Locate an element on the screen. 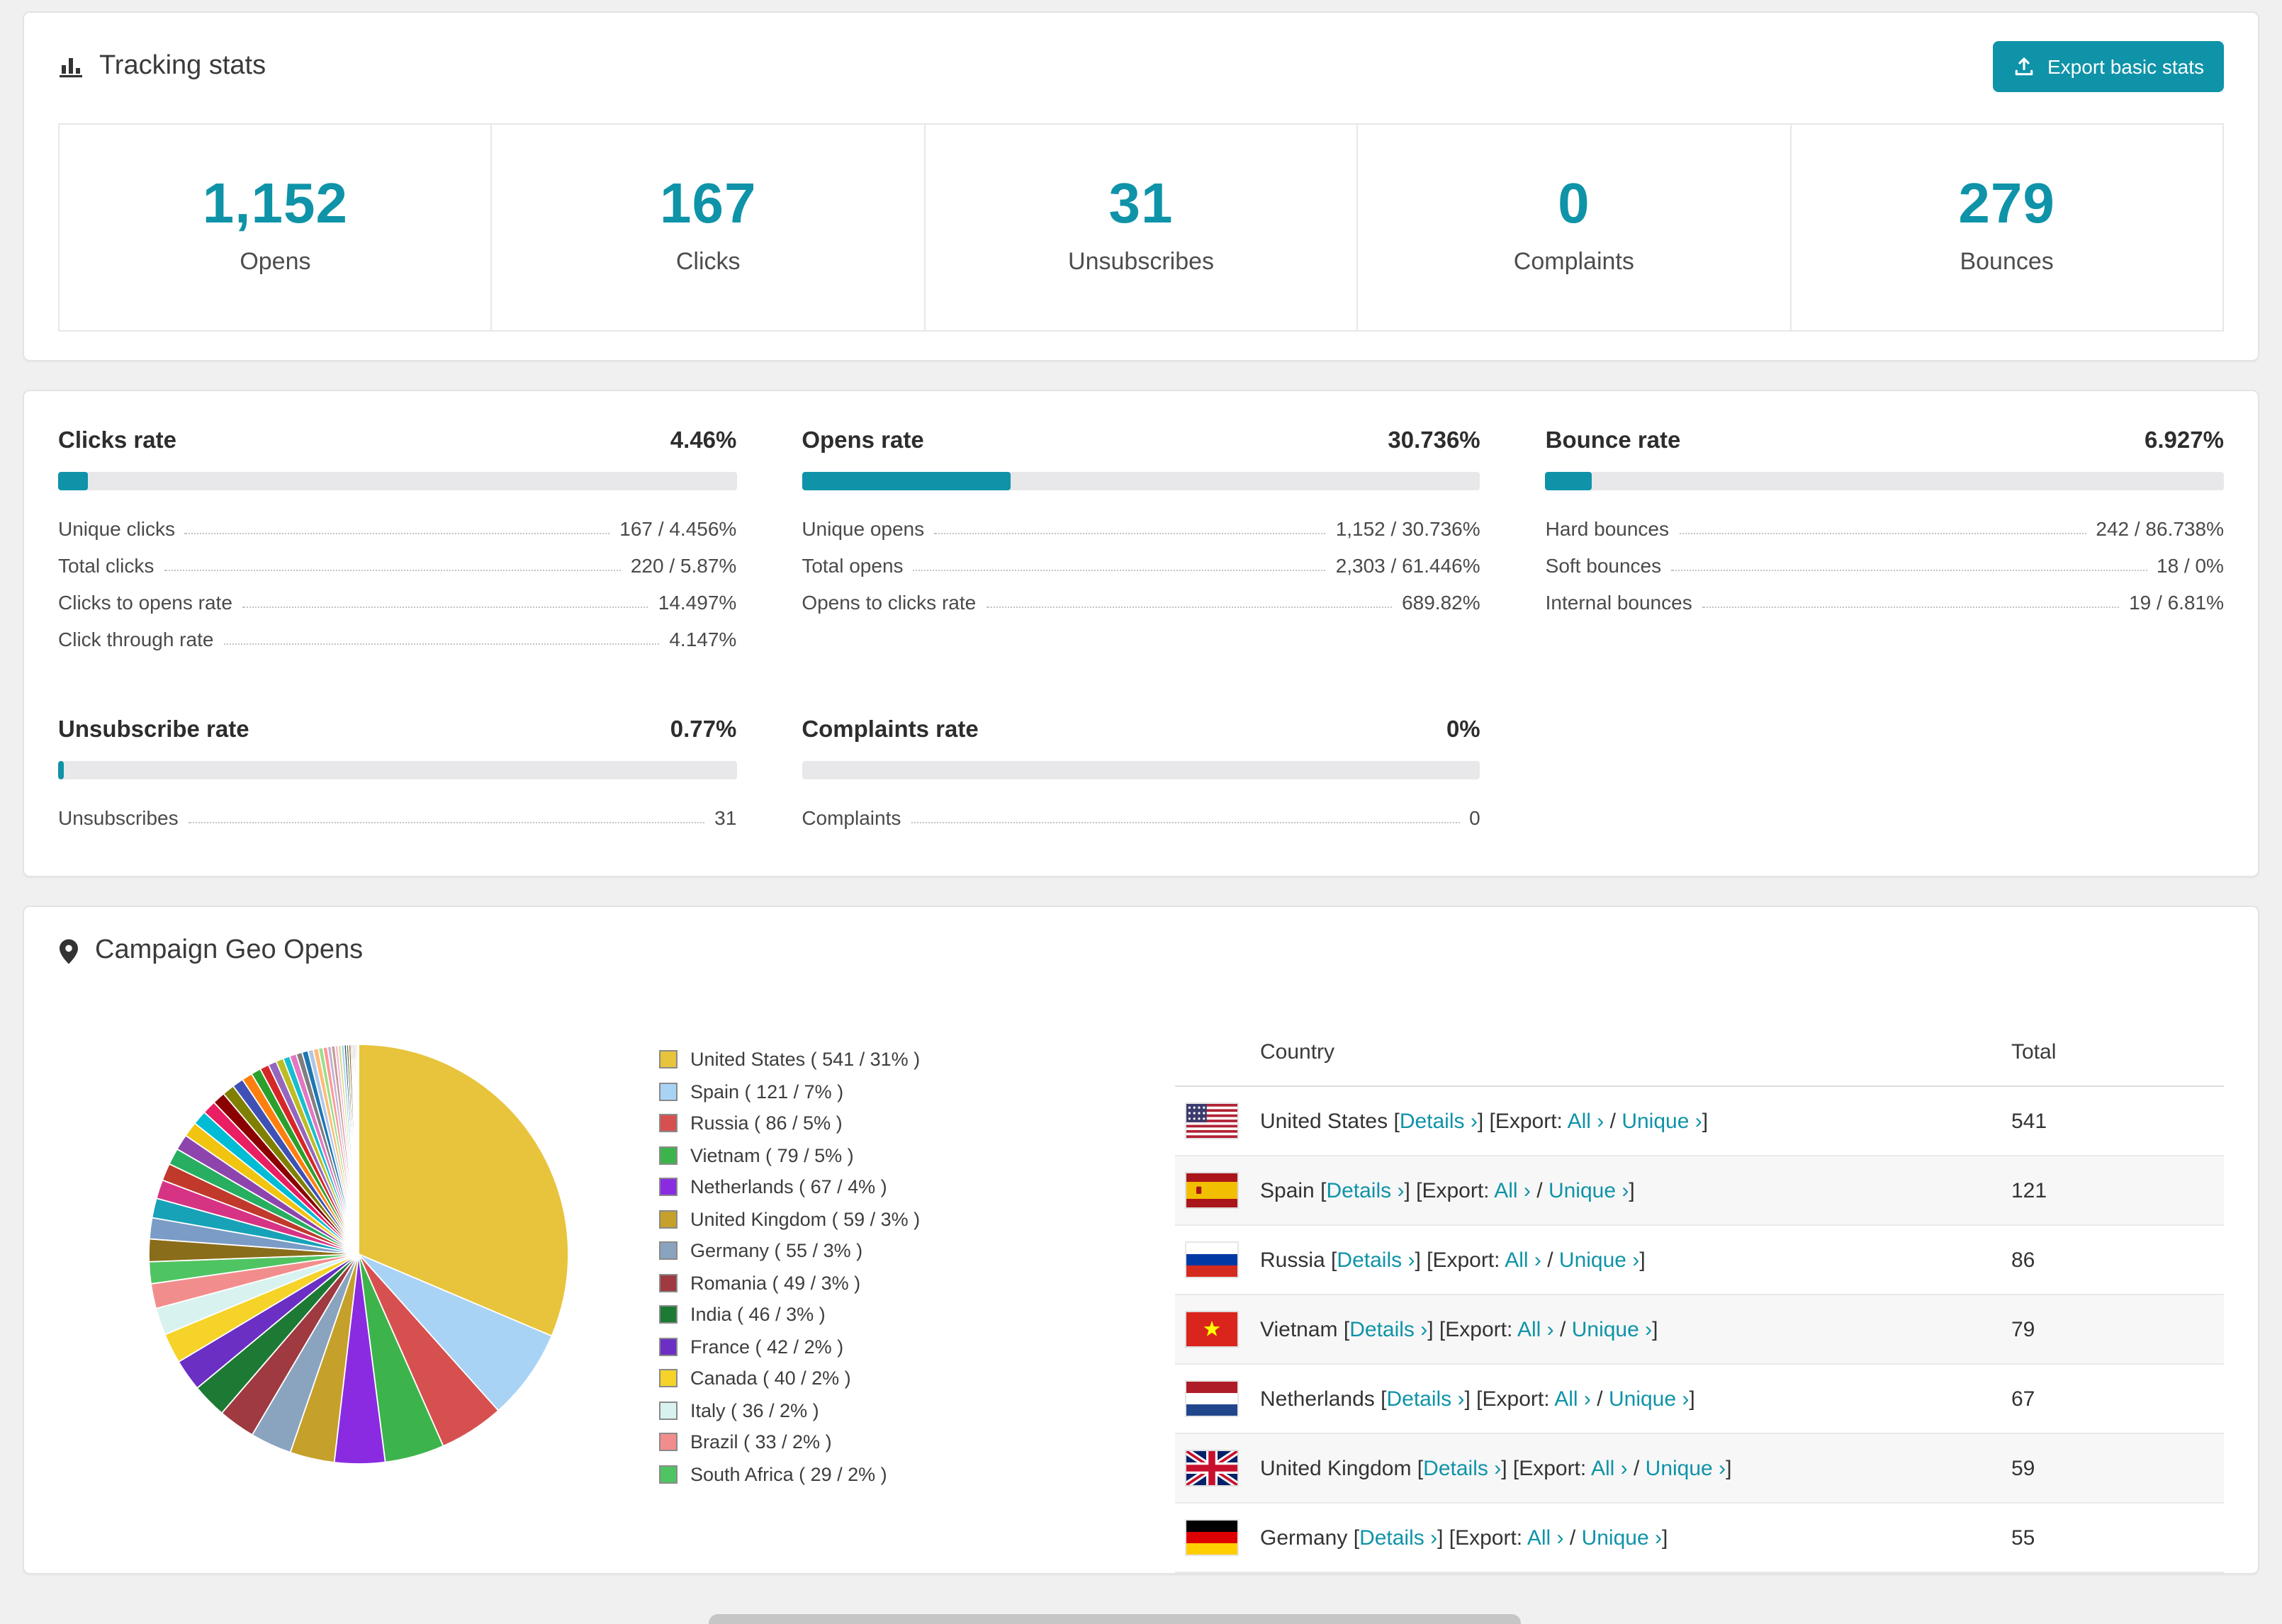 The width and height of the screenshot is (2282, 1624). legend-label: Netherlands ( 67 / 4% ) is located at coordinates (788, 1187).